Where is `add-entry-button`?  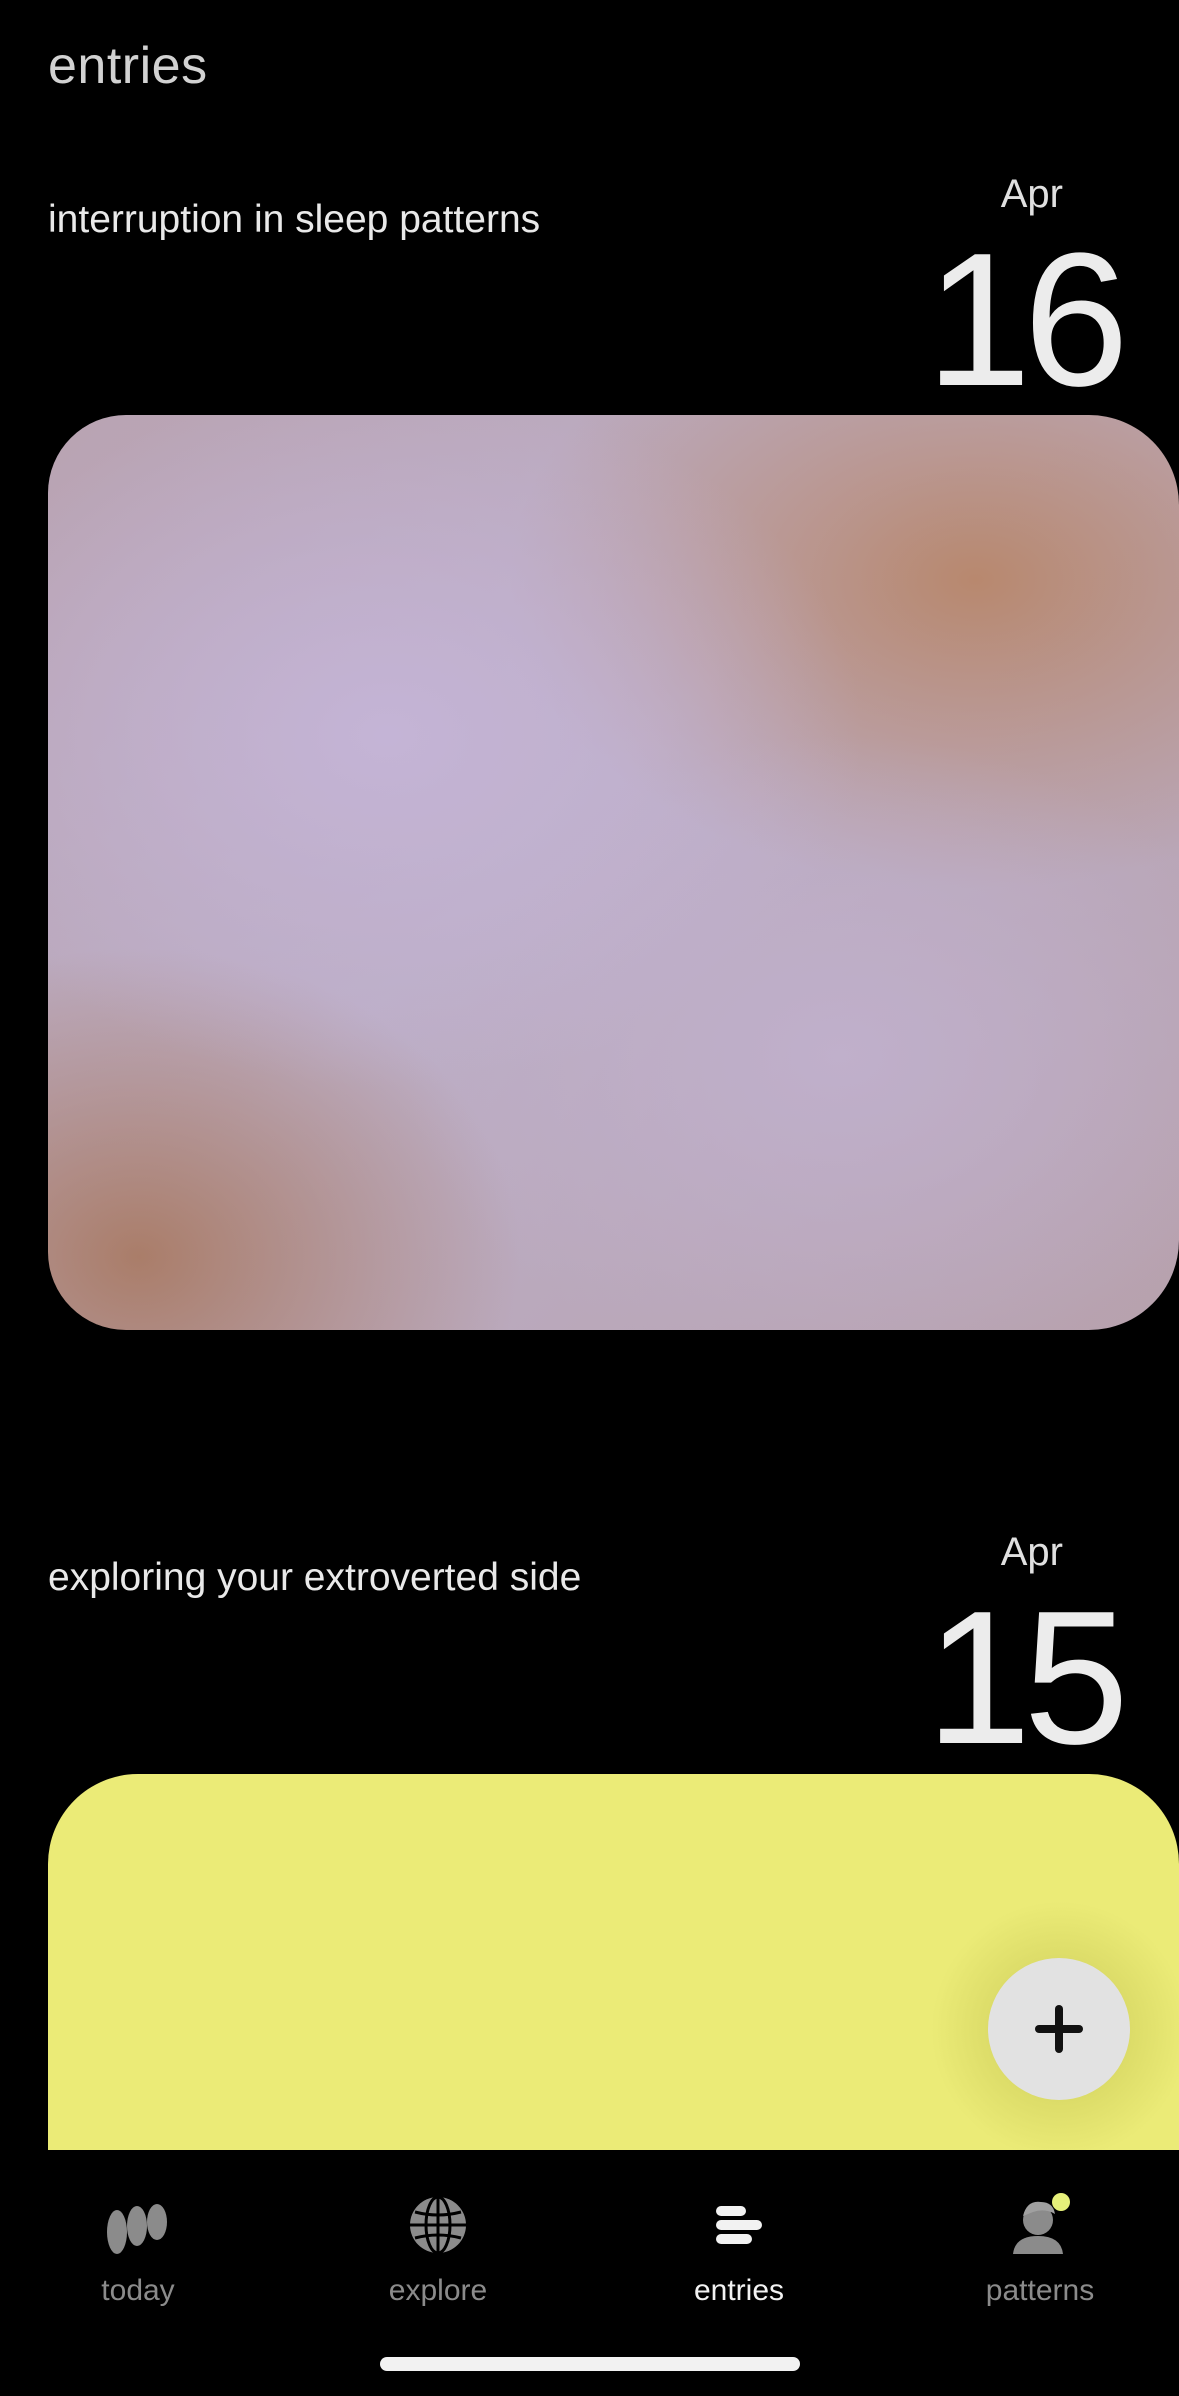 add-entry-button is located at coordinates (1059, 2029).